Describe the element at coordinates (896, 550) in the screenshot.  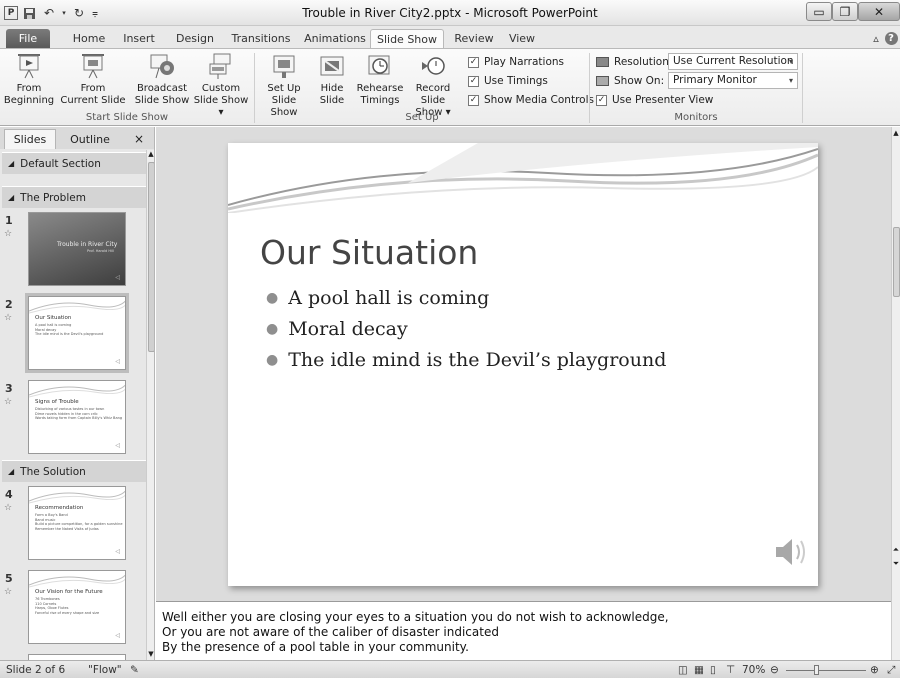
I see `previous-slide-icon: ⏶` at that location.